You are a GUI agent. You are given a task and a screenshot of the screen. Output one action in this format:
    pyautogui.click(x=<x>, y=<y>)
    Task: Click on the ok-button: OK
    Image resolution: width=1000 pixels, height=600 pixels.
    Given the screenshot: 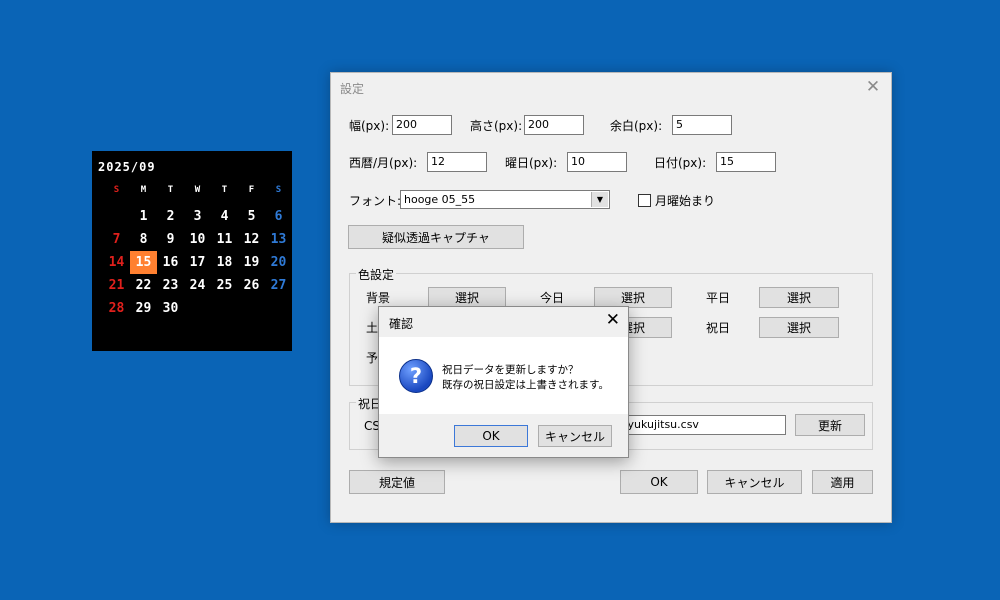 What is the action you would take?
    pyautogui.click(x=659, y=482)
    